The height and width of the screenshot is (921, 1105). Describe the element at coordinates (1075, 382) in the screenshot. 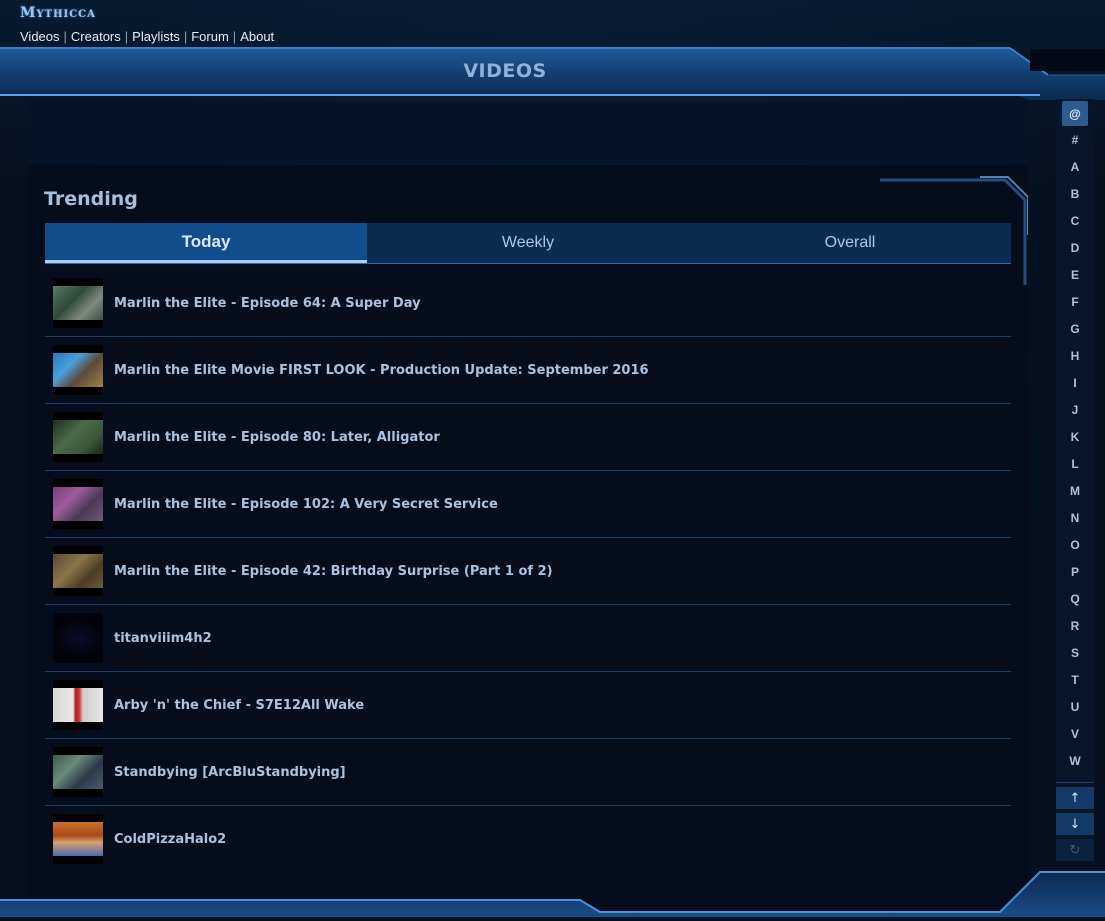

I see `alpha-letter-i: I` at that location.